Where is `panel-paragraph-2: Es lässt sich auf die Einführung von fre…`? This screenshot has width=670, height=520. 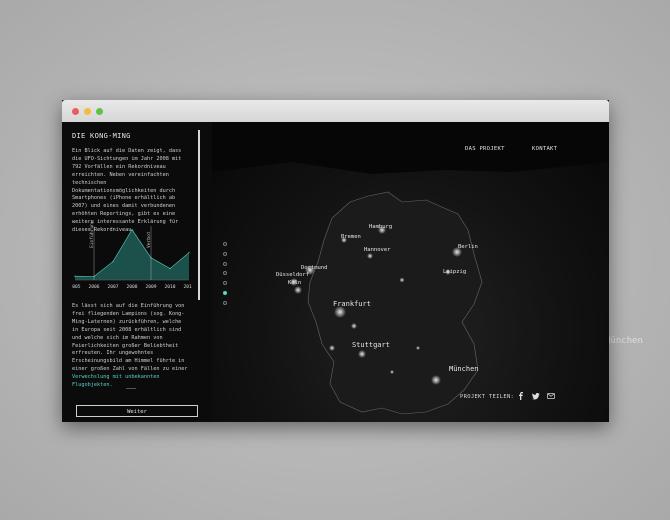
panel-paragraph-2: Es lässt sich auf die Einführung von fre… is located at coordinates (131, 346).